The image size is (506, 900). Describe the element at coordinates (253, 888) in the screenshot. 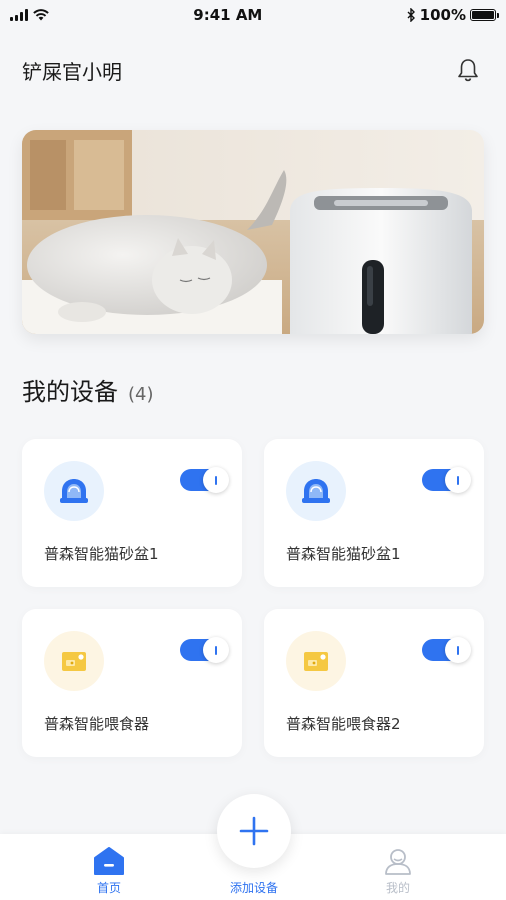

I see `nav-add-label: 添加设备` at that location.